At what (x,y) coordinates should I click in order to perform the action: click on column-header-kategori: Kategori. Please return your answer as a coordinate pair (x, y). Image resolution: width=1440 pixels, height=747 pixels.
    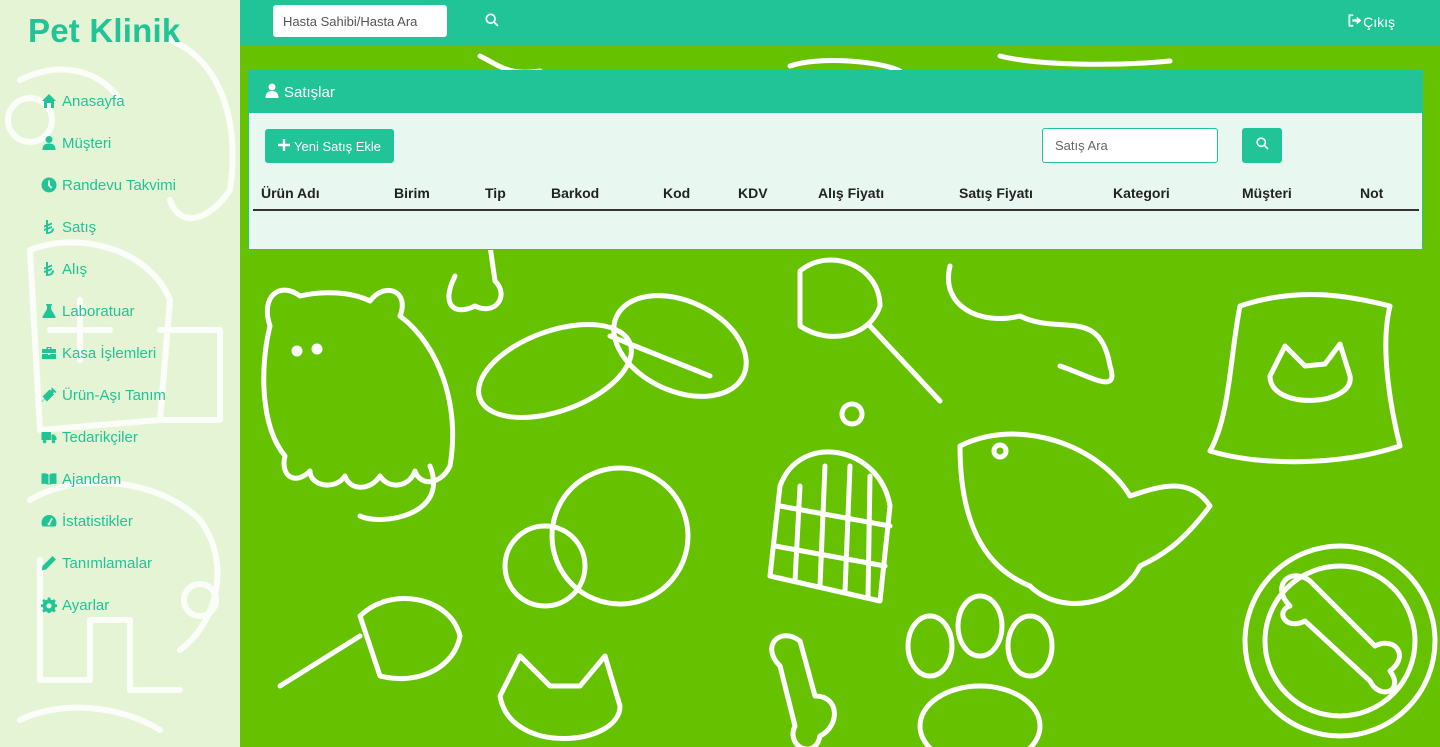
    Looking at the image, I should click on (1169, 194).